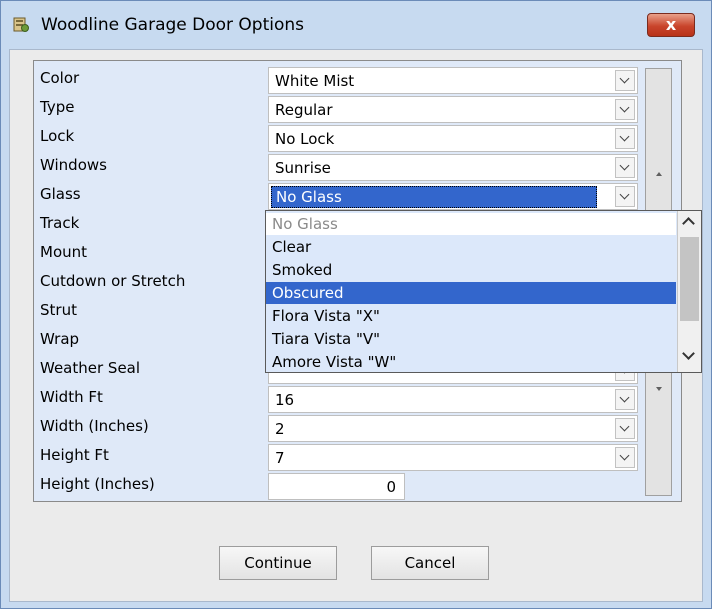 This screenshot has width=714, height=611. Describe the element at coordinates (453, 428) in the screenshot. I see `width-inches-select: 2` at that location.